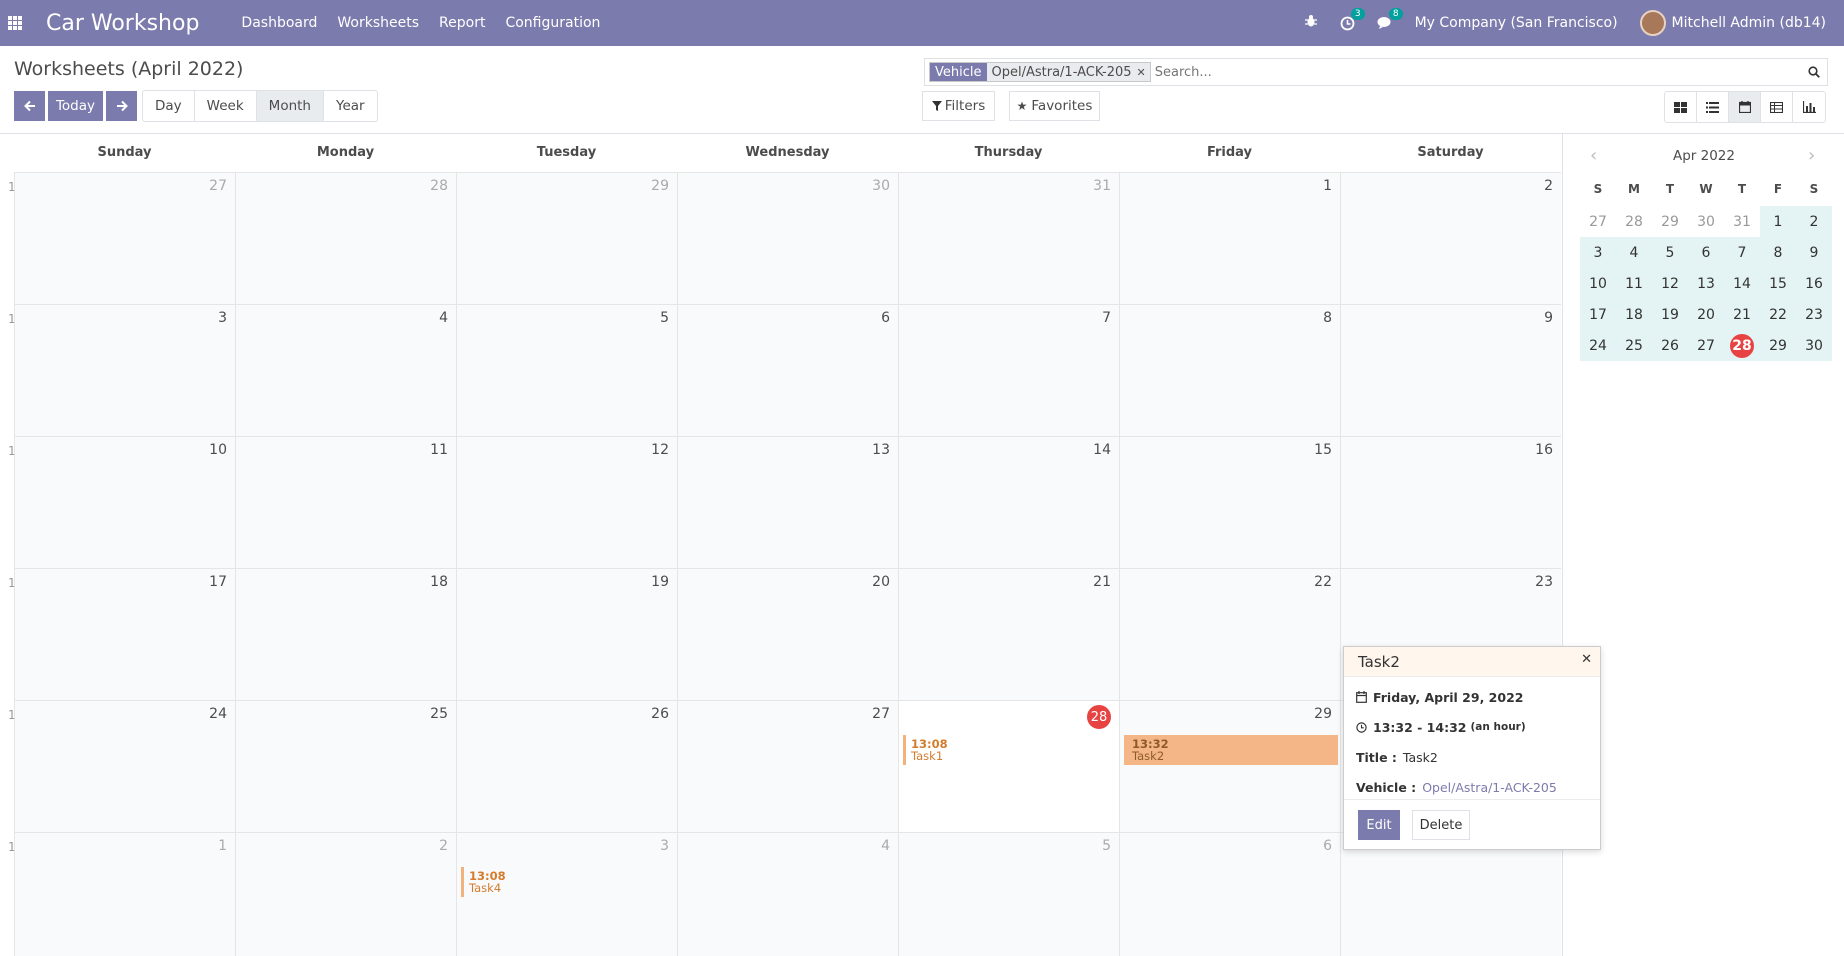 Image resolution: width=1844 pixels, height=956 pixels. I want to click on mini-day: 17, so click(1598, 314).